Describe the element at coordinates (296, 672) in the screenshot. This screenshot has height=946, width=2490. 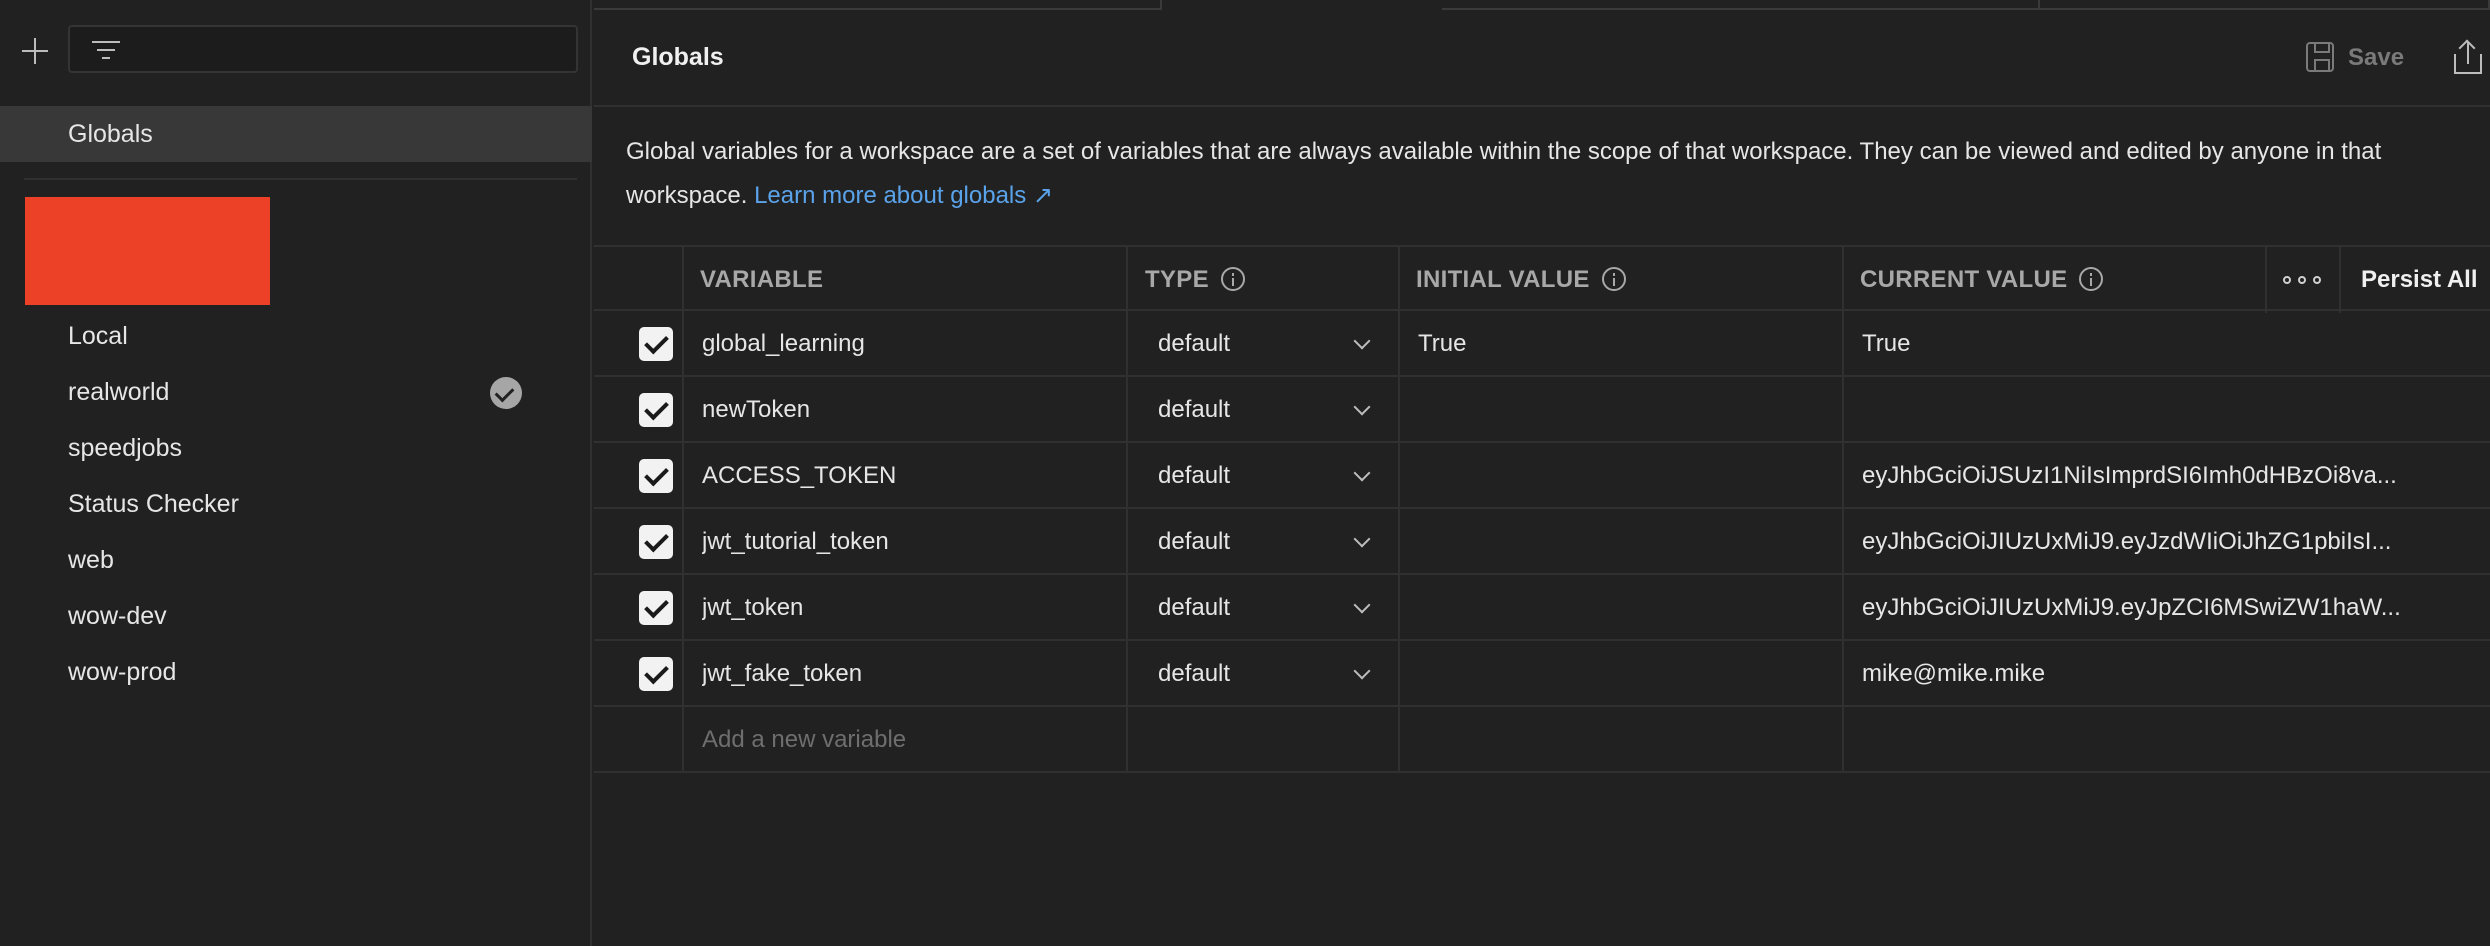
I see `sidebar-item-environment: wow-prod` at that location.